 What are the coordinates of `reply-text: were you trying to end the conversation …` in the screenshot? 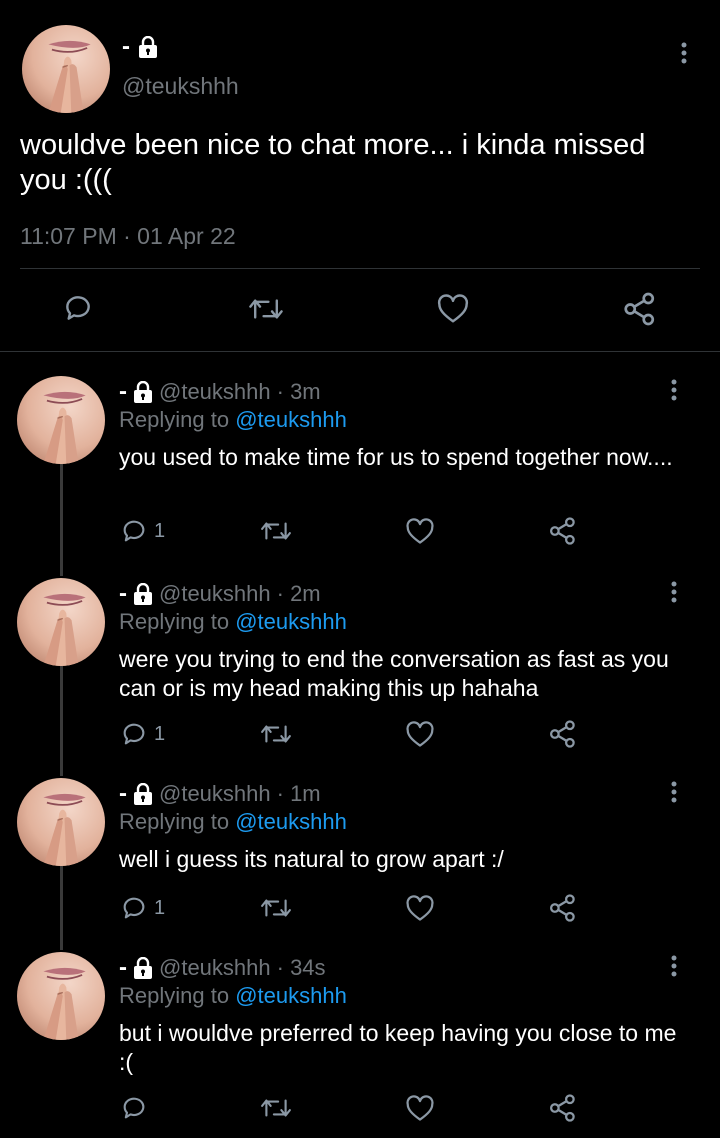 It's located at (394, 673).